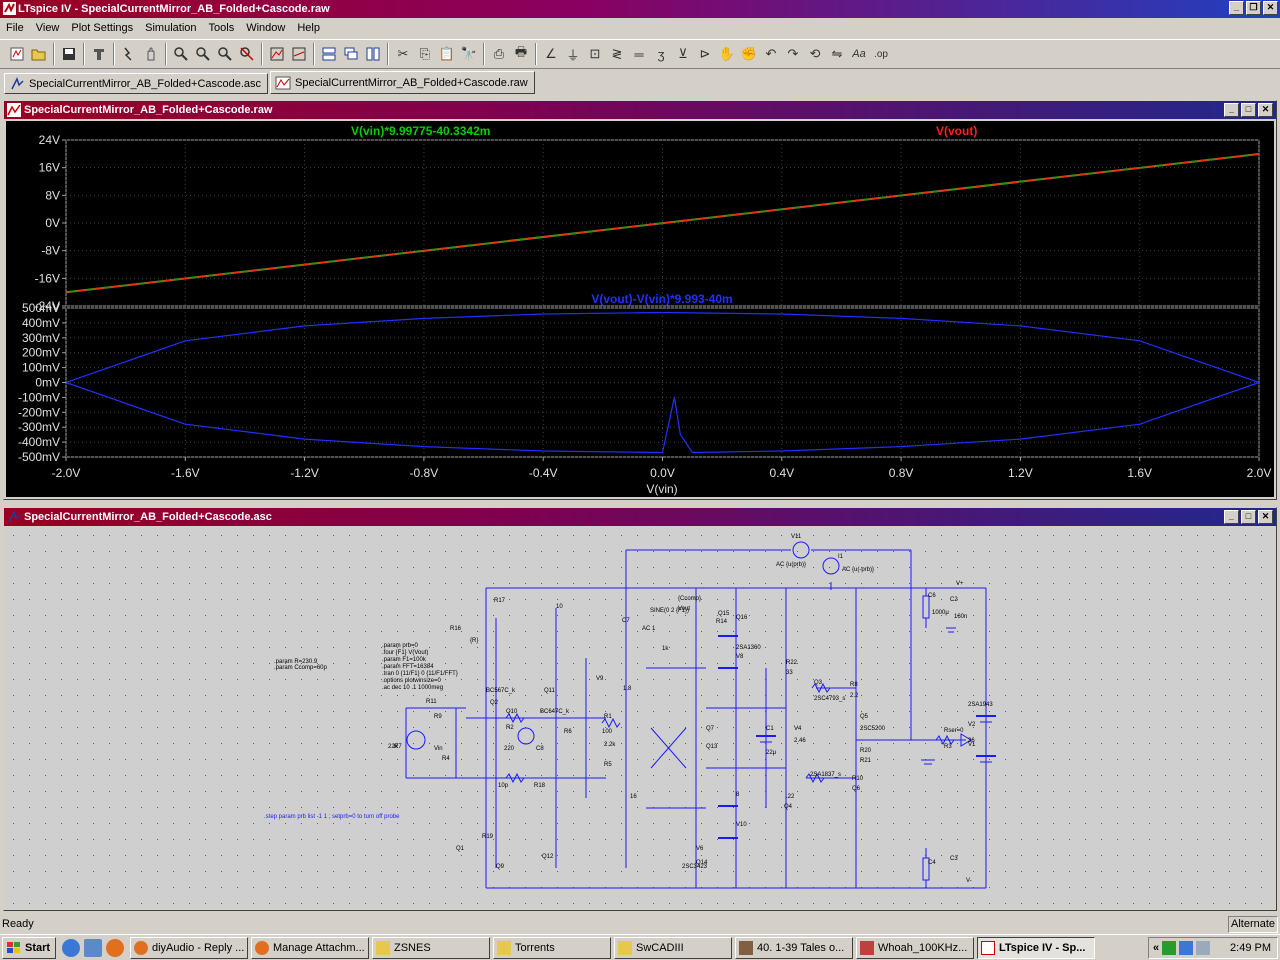  Describe the element at coordinates (403, 54) in the screenshot. I see `cut-icon: ✂` at that location.